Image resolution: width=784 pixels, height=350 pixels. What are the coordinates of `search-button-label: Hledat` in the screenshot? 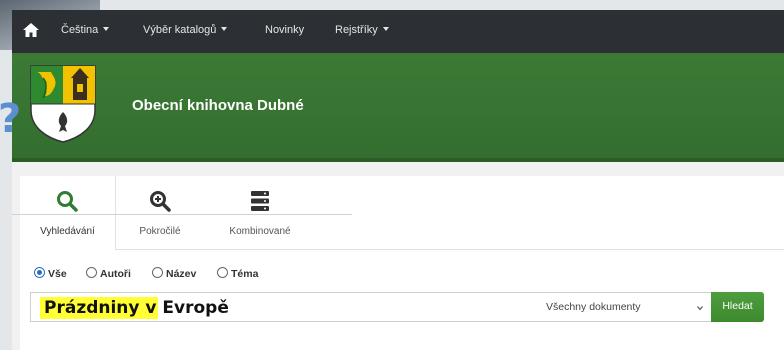 It's located at (737, 306).